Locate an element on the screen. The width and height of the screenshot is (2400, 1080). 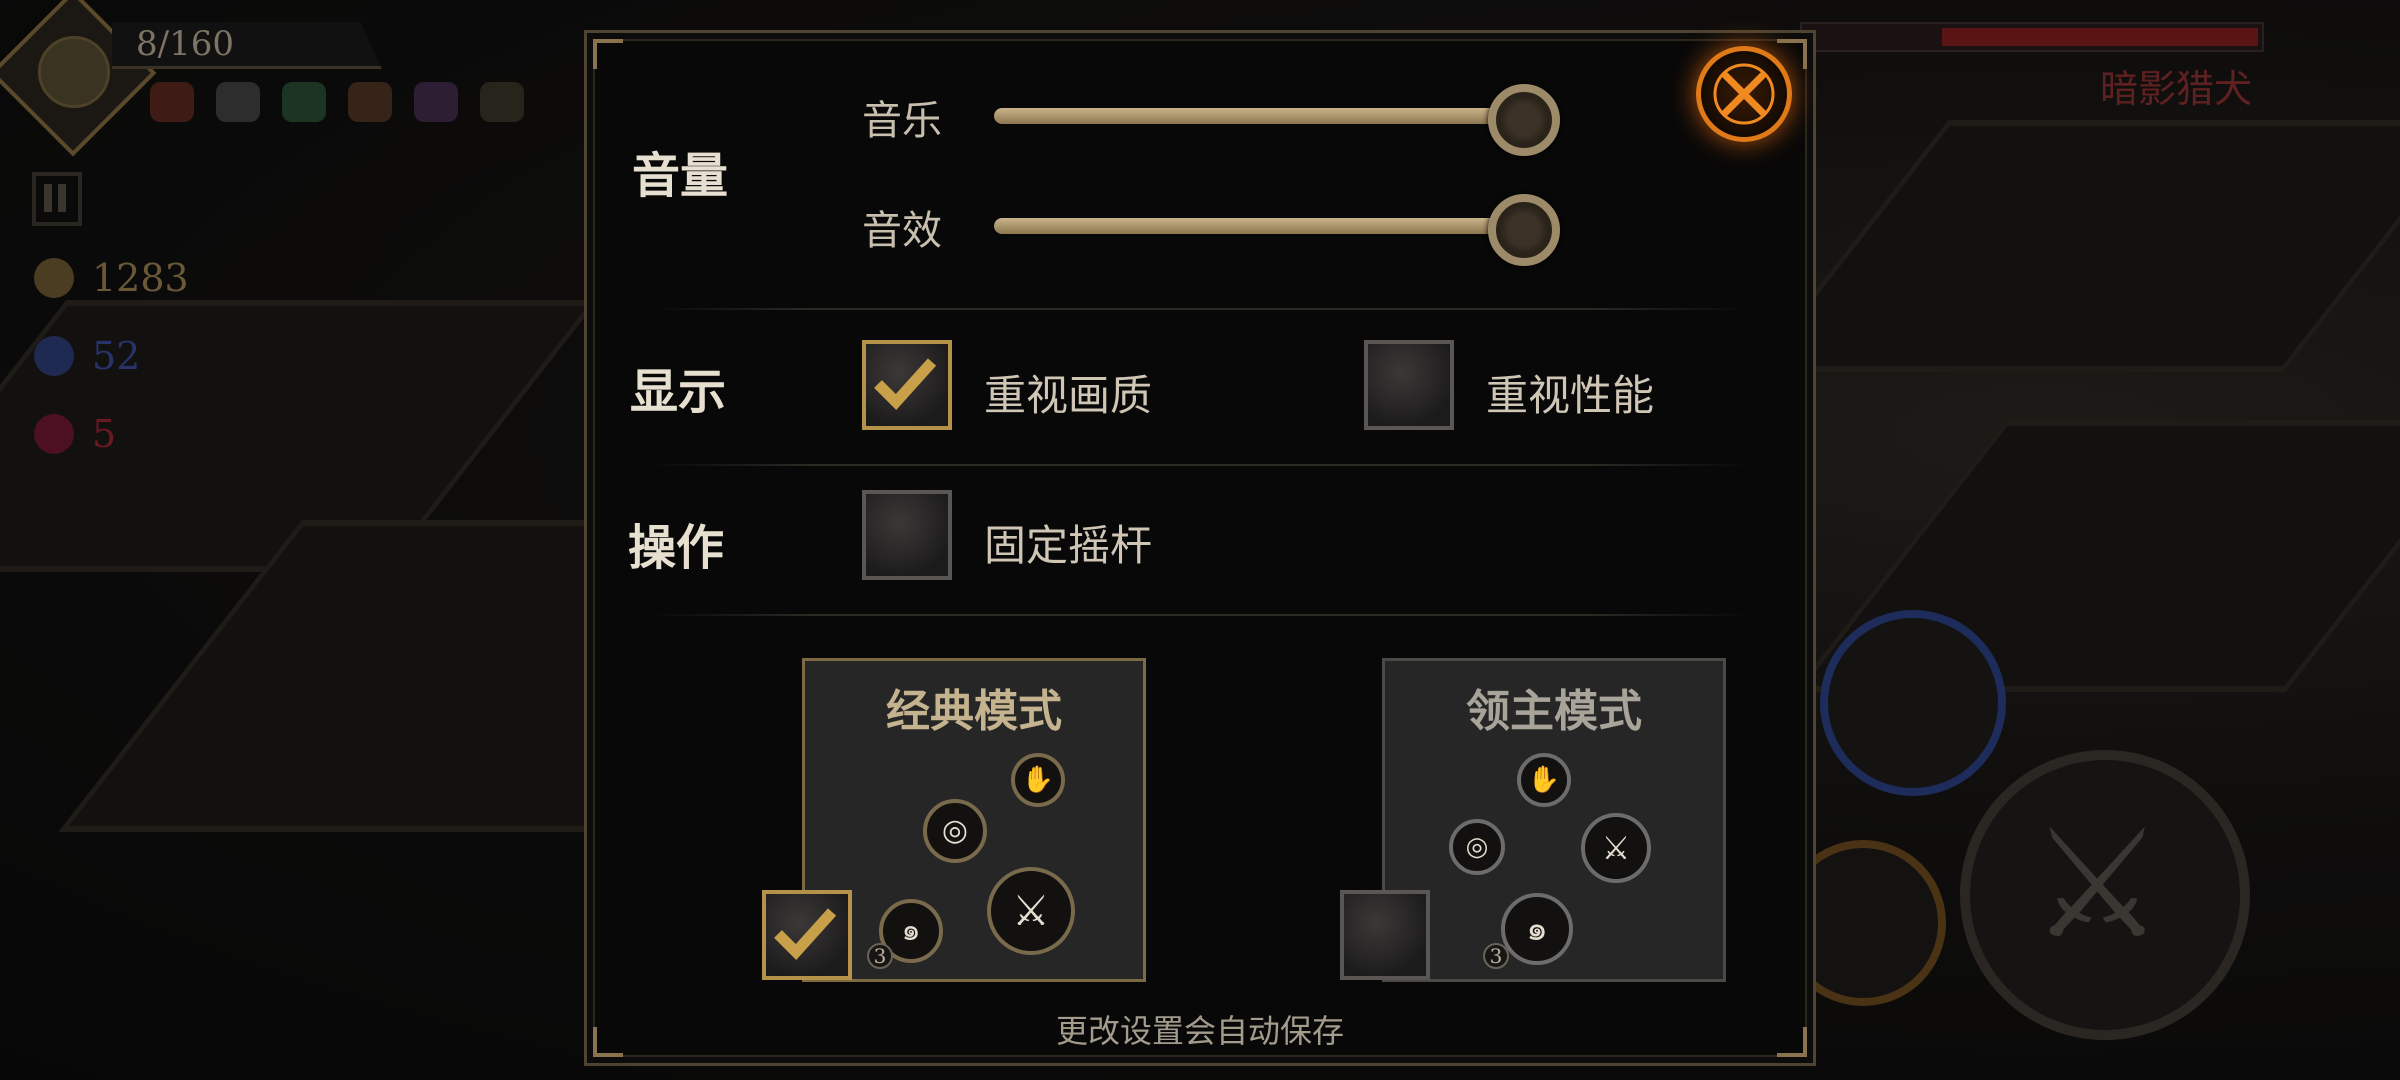
performance-label: 重视性能 is located at coordinates (1570, 395).